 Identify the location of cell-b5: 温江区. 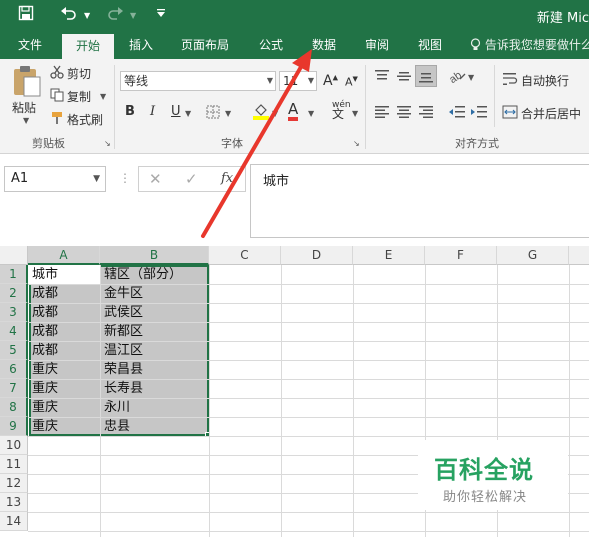
(122, 350).